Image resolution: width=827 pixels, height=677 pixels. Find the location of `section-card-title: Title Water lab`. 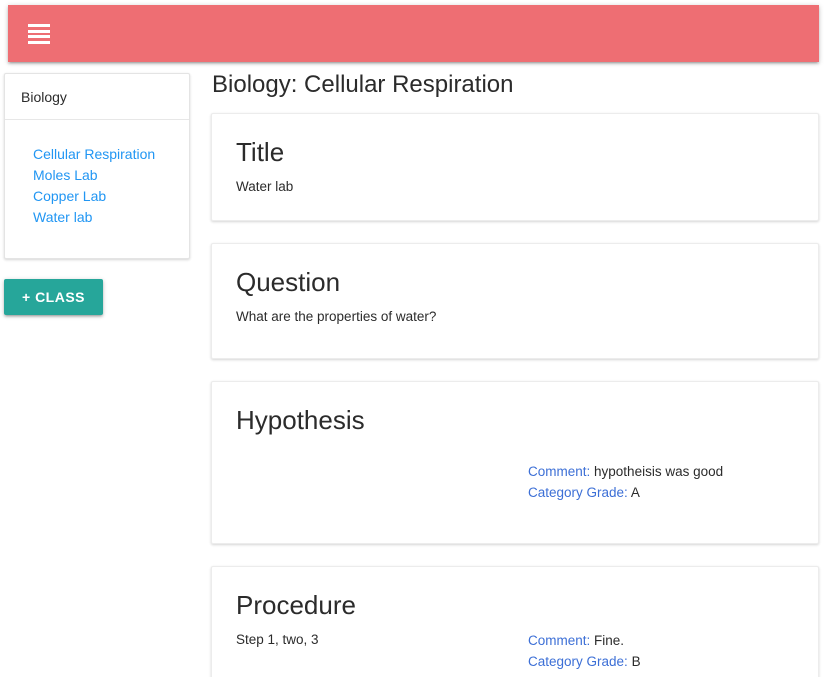

section-card-title: Title Water lab is located at coordinates (515, 167).